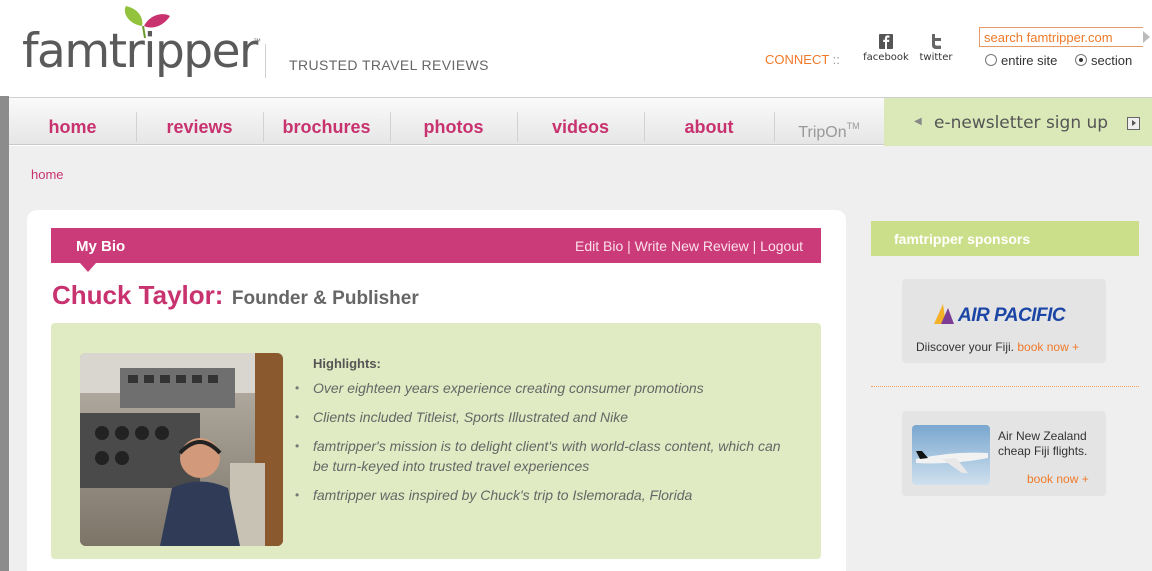 This screenshot has width=1152, height=571. I want to click on nav-item-photos: photos, so click(453, 122).